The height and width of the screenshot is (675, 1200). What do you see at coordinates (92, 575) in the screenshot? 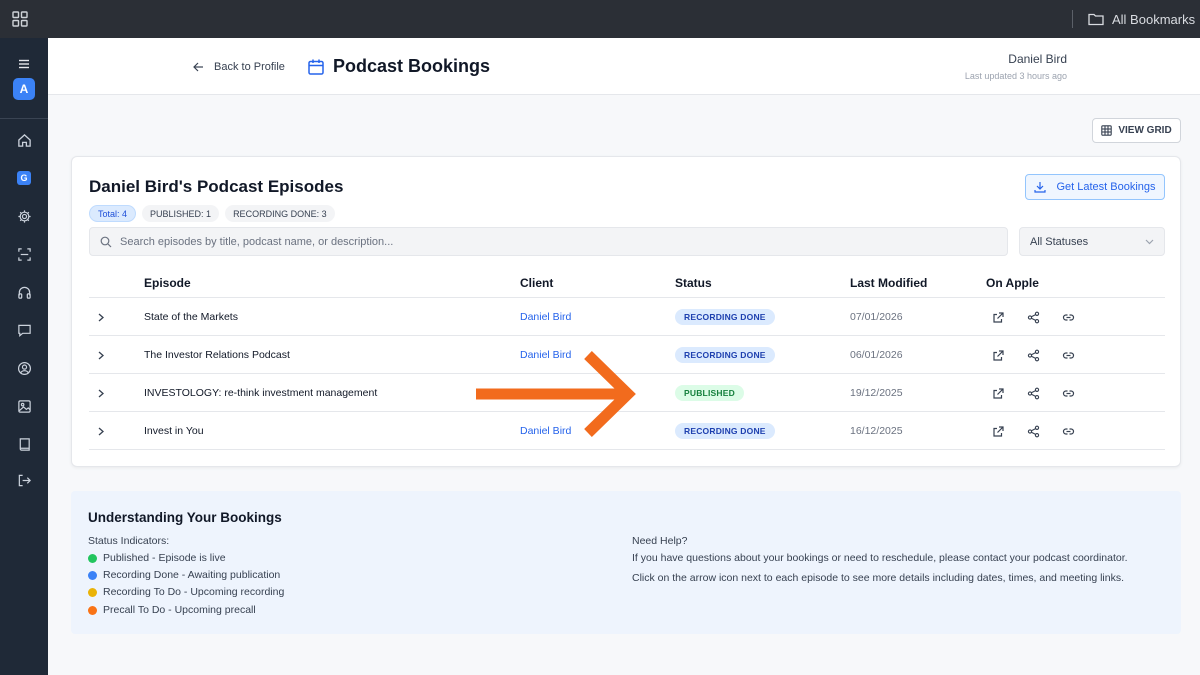
I see `blue-dot-icon` at bounding box center [92, 575].